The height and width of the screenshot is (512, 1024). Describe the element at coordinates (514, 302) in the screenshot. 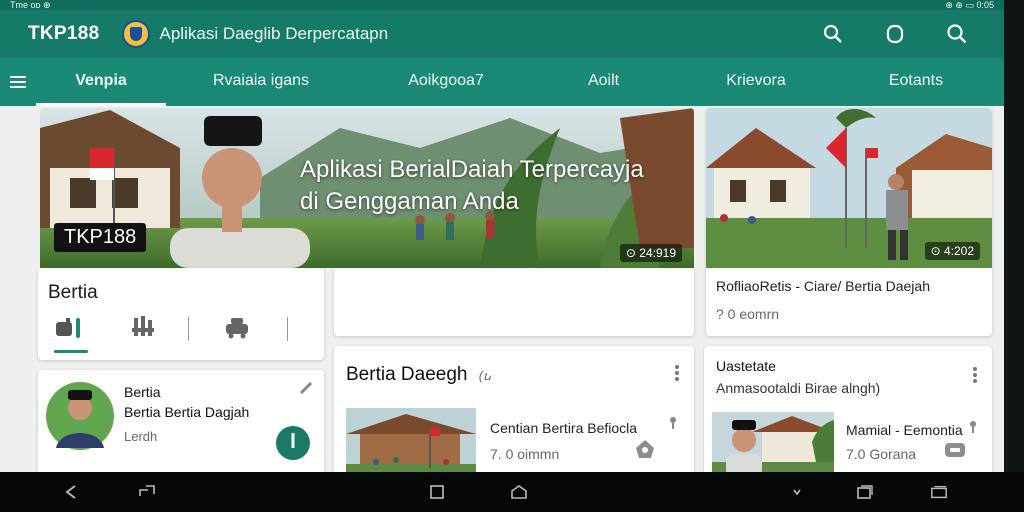

I see `blank-card` at that location.